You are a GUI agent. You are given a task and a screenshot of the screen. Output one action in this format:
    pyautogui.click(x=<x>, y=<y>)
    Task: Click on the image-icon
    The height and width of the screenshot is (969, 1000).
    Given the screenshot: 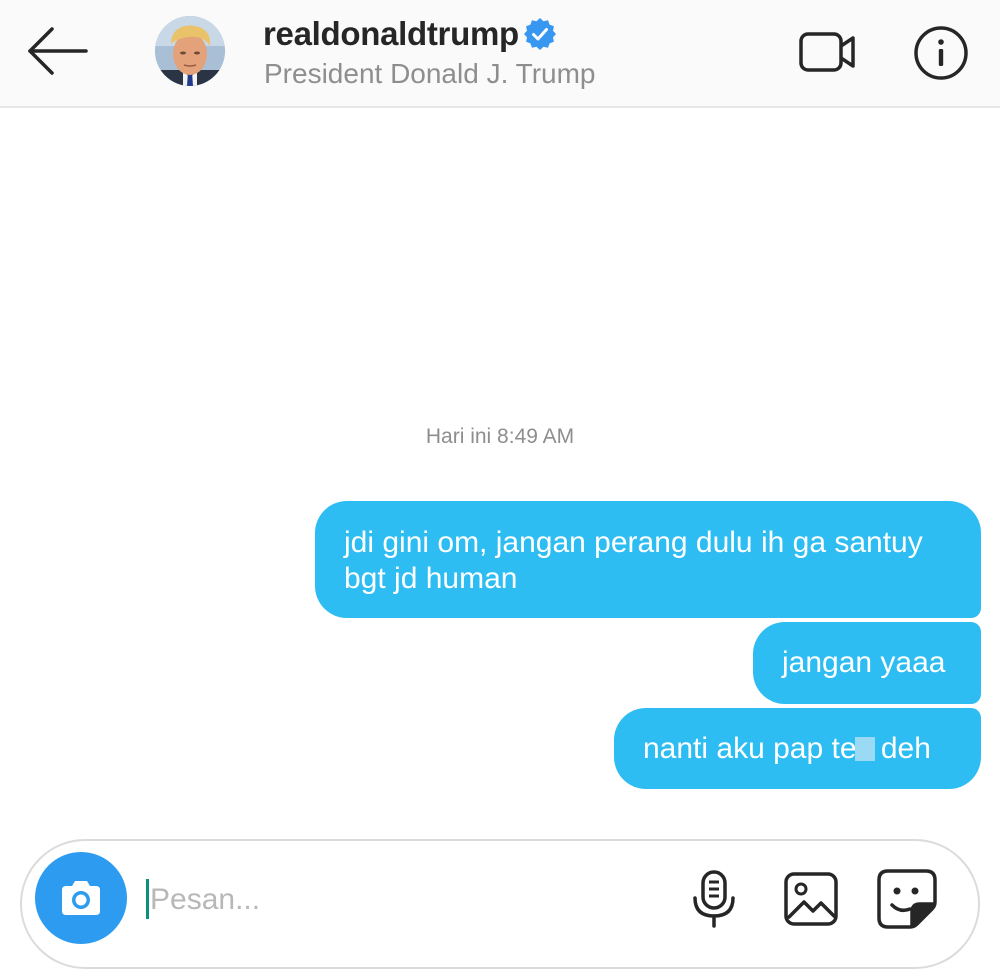 What is the action you would take?
    pyautogui.click(x=811, y=899)
    